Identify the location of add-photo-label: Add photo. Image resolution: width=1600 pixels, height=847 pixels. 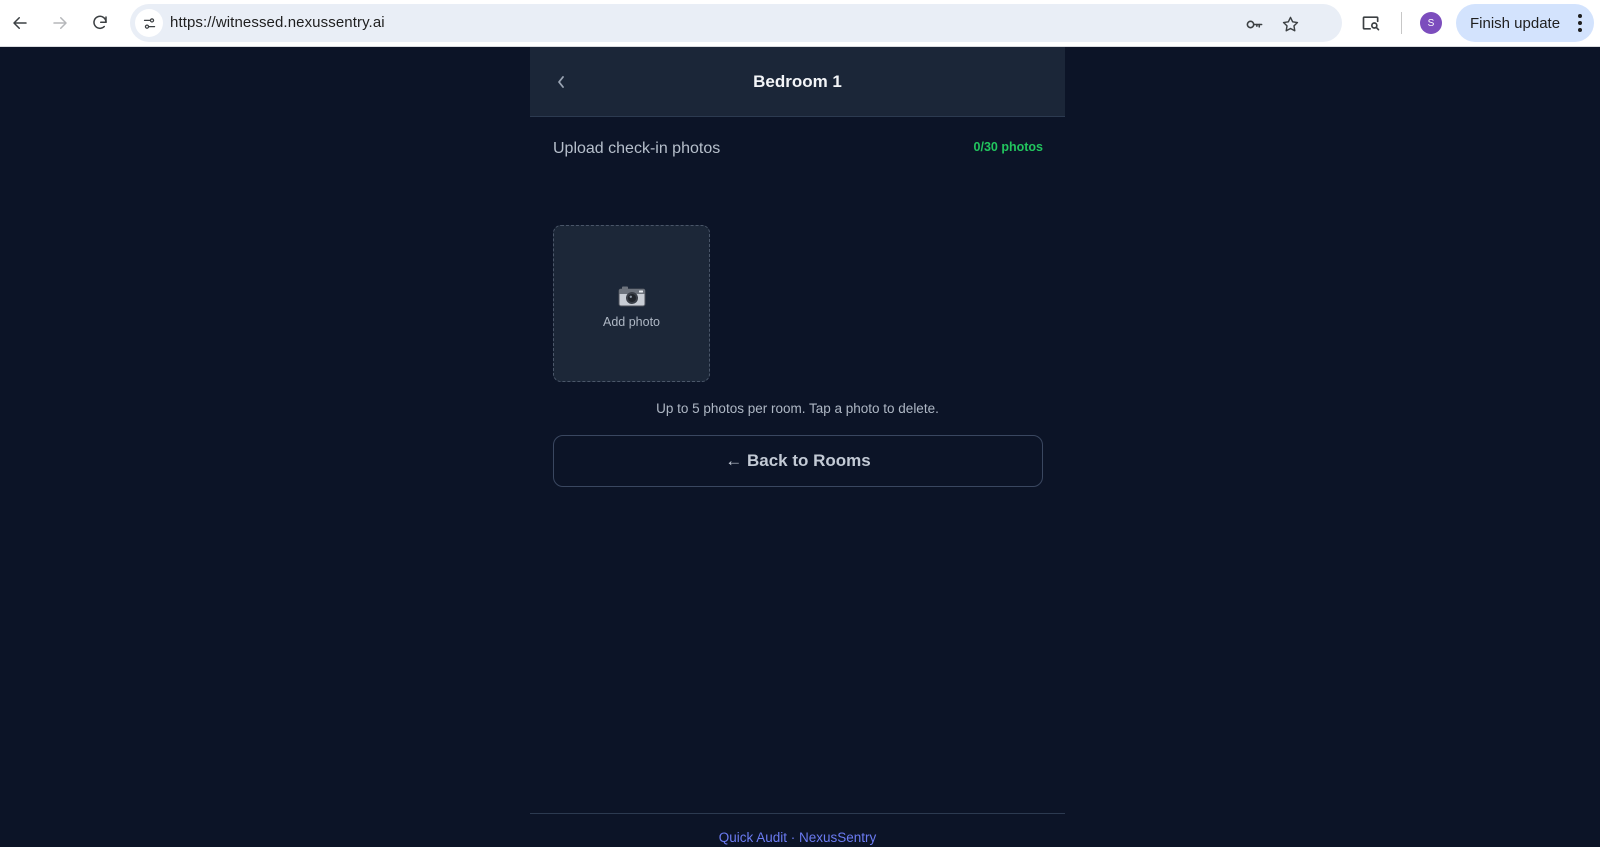
(631, 321).